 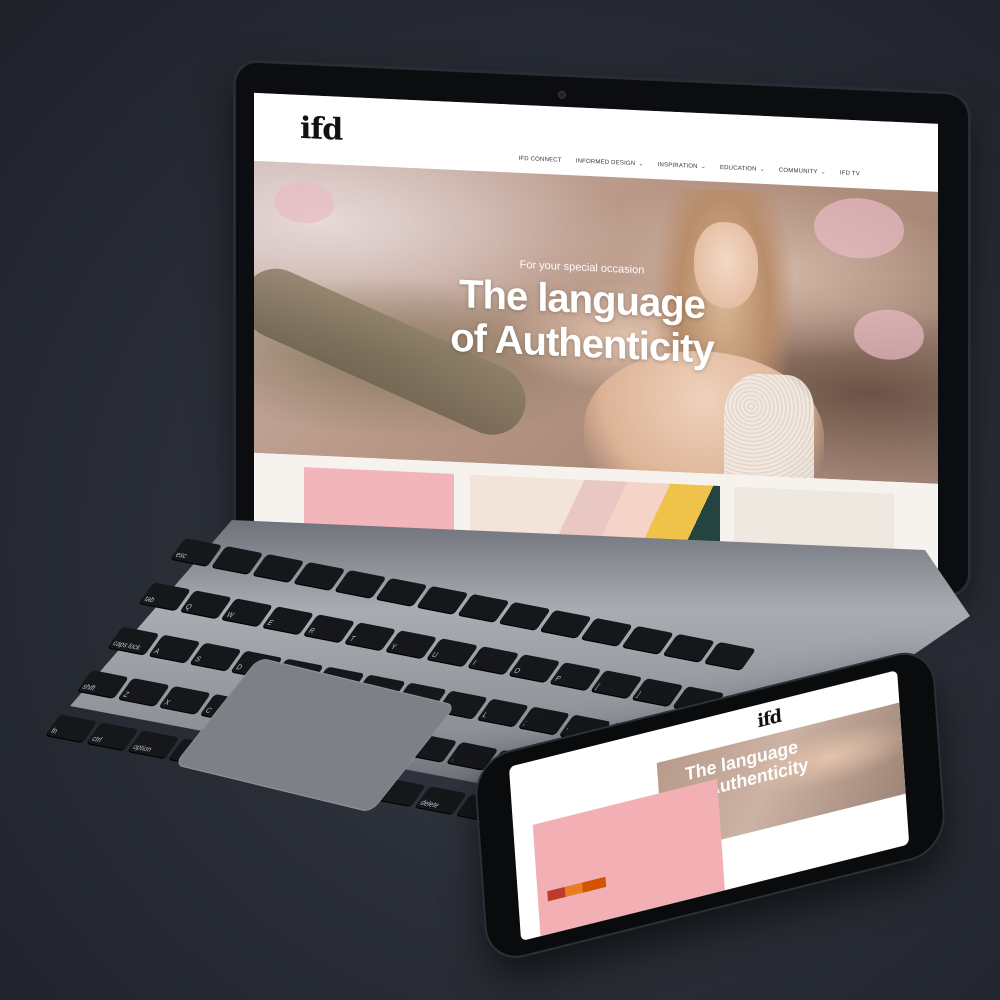 I want to click on nav-item-community: COMMUNITY ⌄, so click(x=802, y=171).